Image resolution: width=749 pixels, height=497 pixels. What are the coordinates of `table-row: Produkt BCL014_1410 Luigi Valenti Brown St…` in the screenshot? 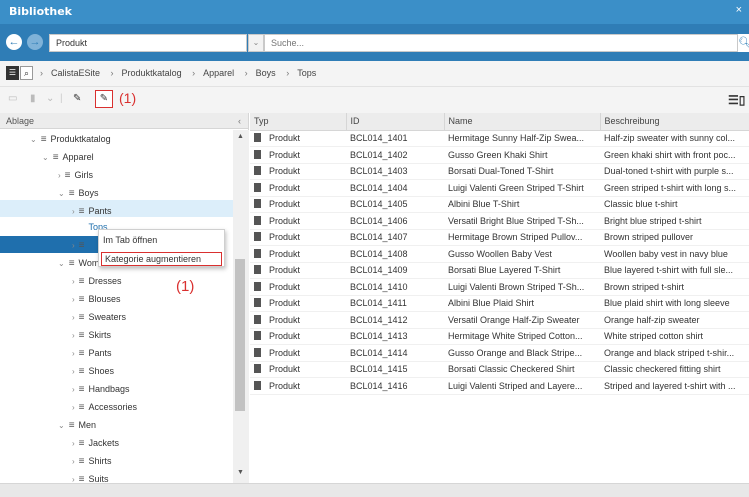 It's located at (499, 287).